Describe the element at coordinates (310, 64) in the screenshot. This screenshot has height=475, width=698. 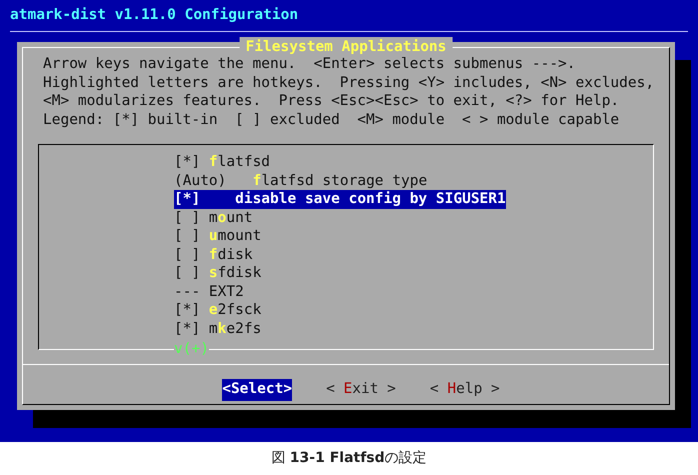
I see `help-text: Arrow keys navigate the menu. <Enter> selects submenus --->.` at that location.